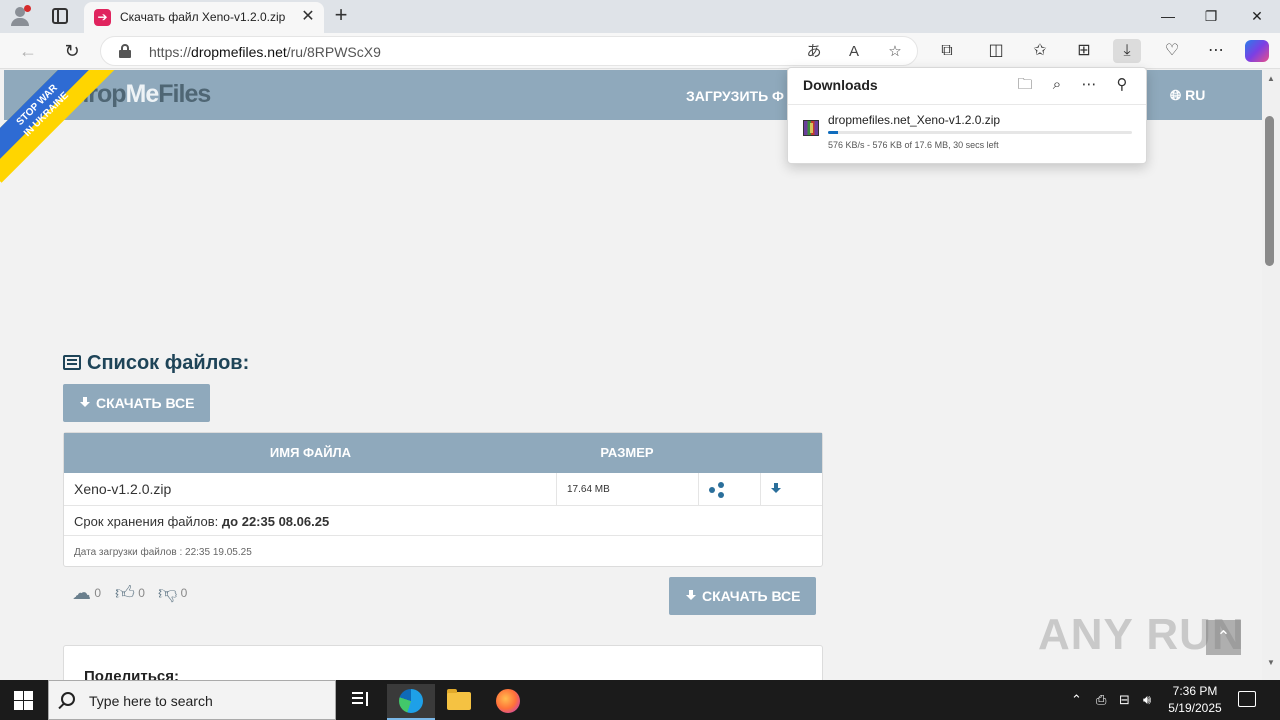 This screenshot has width=1280, height=720. What do you see at coordinates (72, 51) in the screenshot?
I see `refresh-icon: ↻` at bounding box center [72, 51].